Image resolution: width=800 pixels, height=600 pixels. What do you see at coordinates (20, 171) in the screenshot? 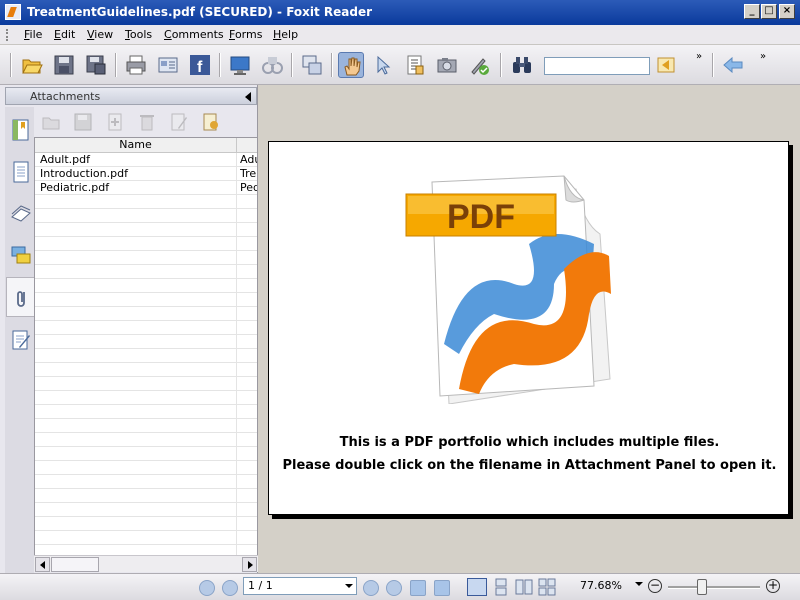
I see `pages-icon` at bounding box center [20, 171].